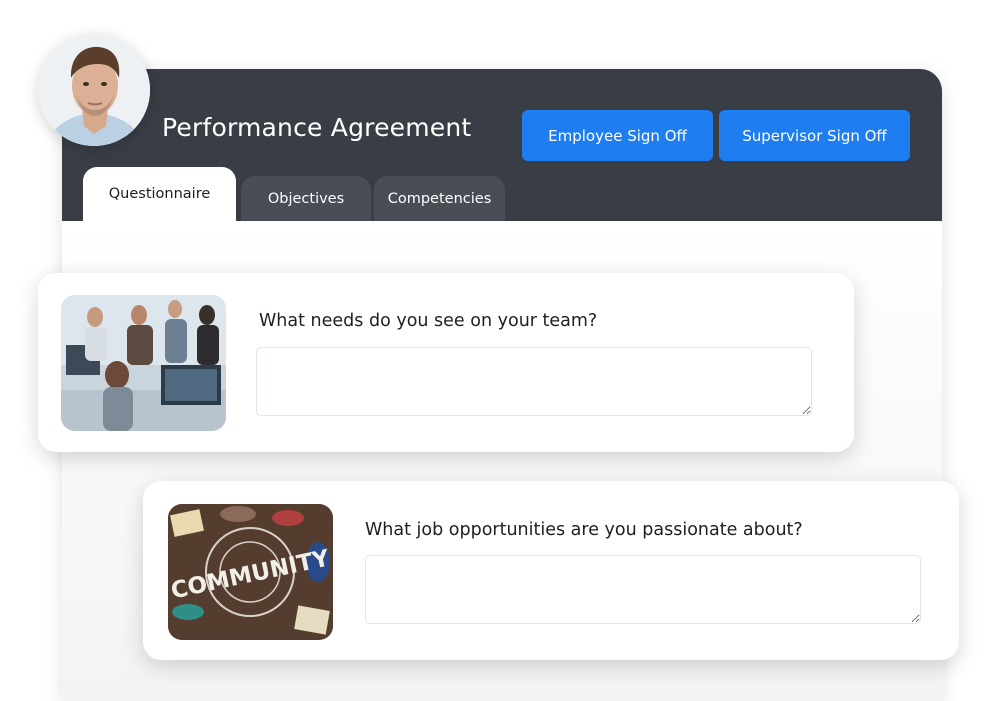  I want to click on avatar, so click(94, 90).